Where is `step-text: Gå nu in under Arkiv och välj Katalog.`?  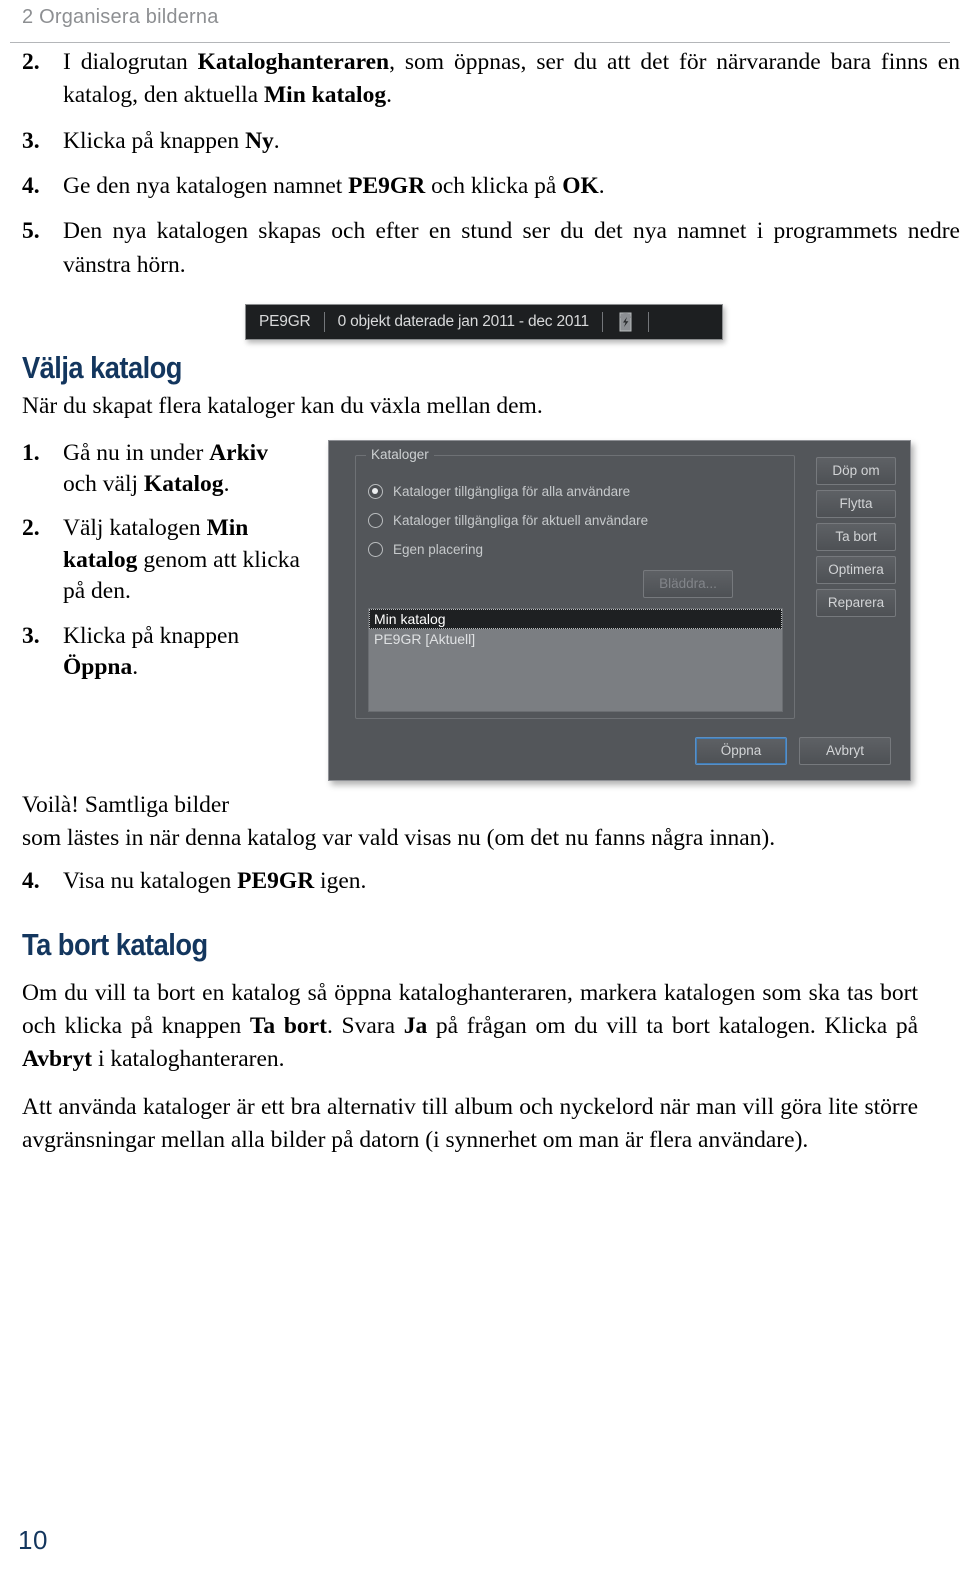
step-text: Gå nu in under Arkiv och välj Katalog. is located at coordinates (165, 468).